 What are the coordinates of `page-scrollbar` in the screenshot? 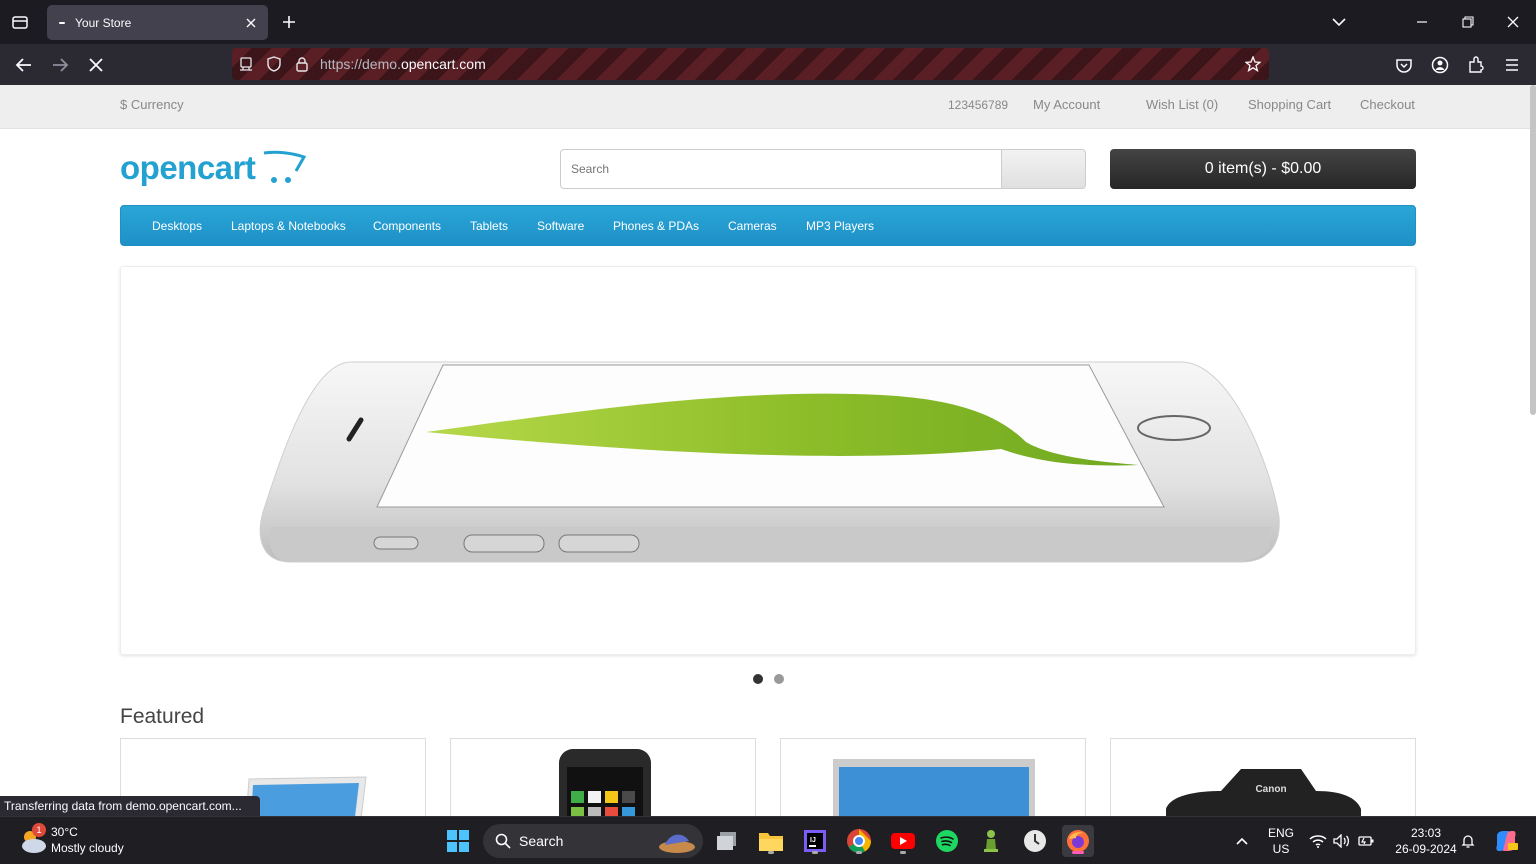 It's located at (1533, 250).